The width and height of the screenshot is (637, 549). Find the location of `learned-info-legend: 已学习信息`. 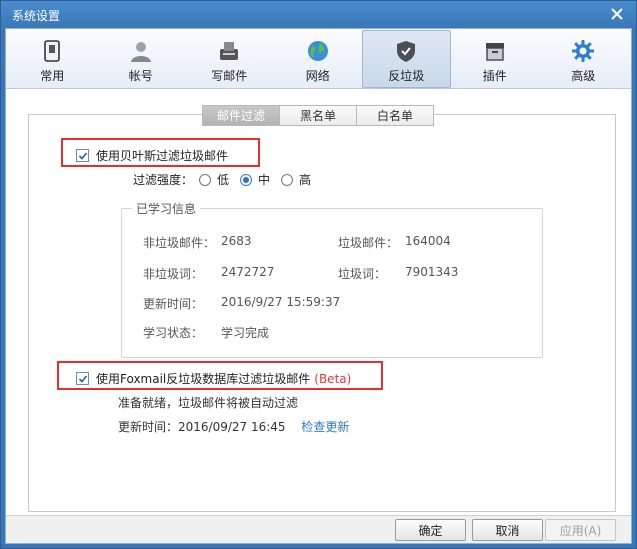

learned-info-legend: 已学习信息 is located at coordinates (166, 209).